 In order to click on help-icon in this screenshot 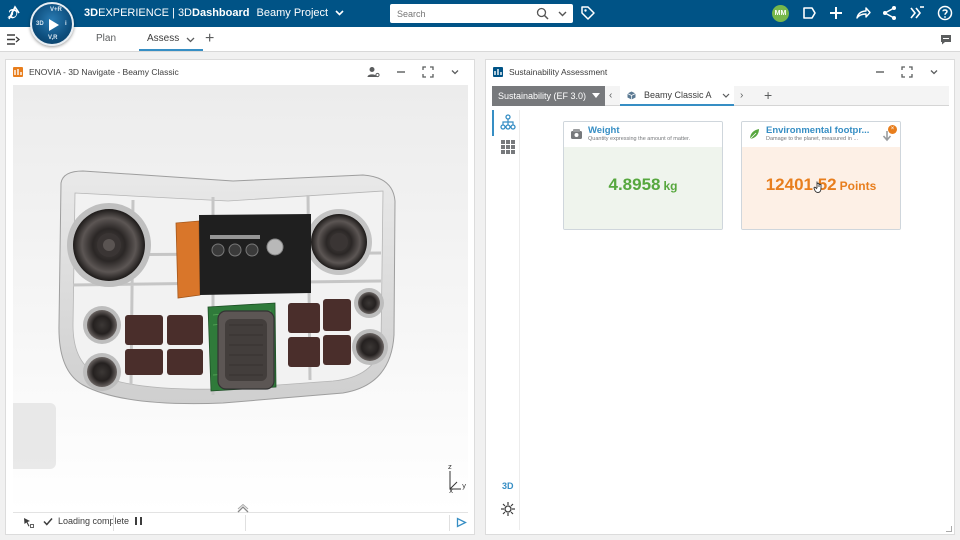, I will do `click(945, 13)`.